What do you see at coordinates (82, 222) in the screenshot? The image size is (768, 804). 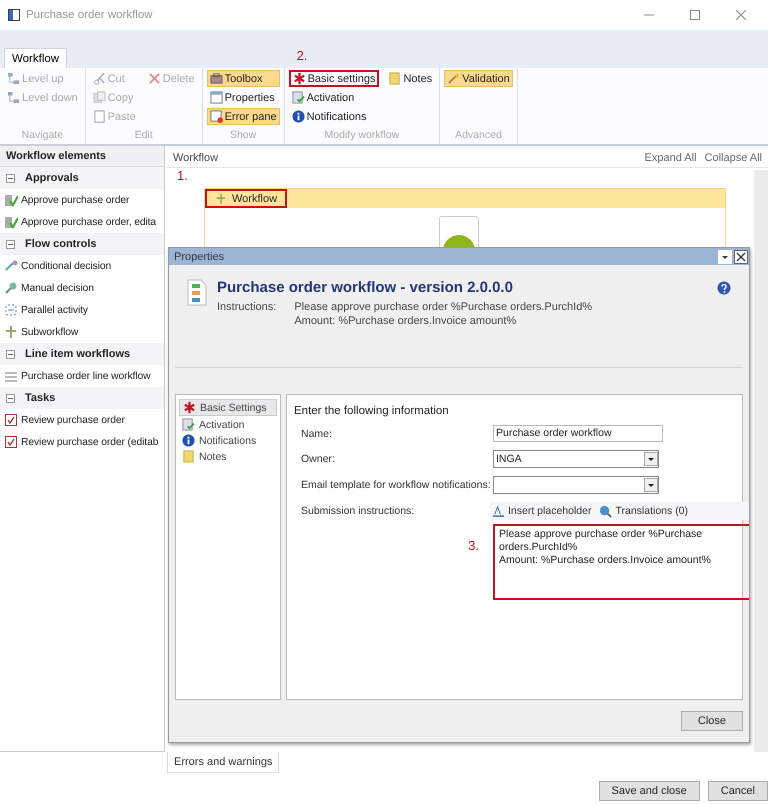 I see `toolbox-item: Approve purchase order, edita` at bounding box center [82, 222].